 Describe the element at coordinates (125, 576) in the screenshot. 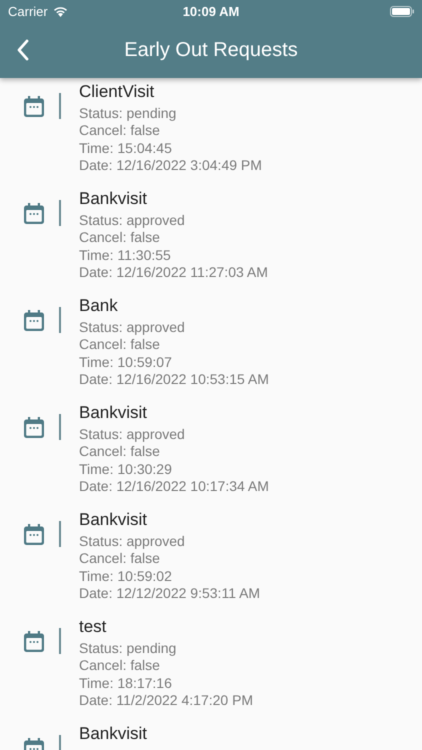

I see `request-detail: Time: 10:59:02` at that location.